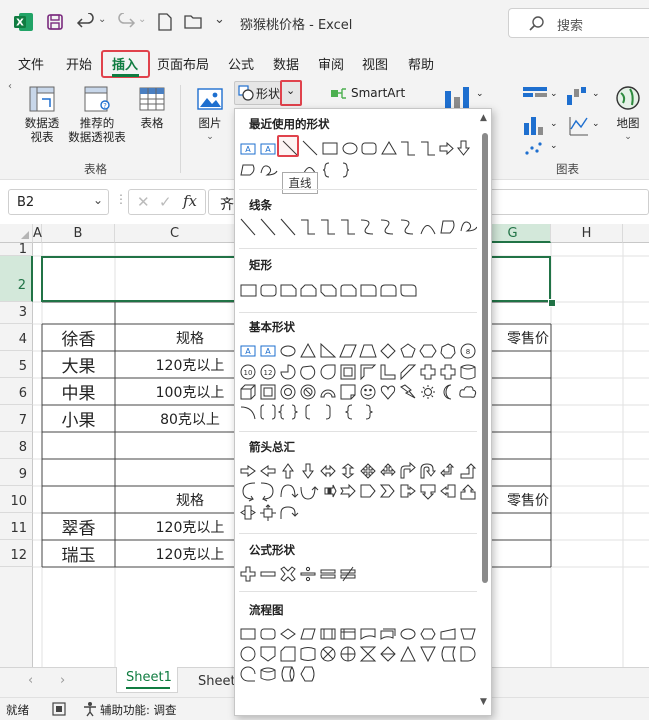  I want to click on curved-left-arrow-shape, so click(267, 492).